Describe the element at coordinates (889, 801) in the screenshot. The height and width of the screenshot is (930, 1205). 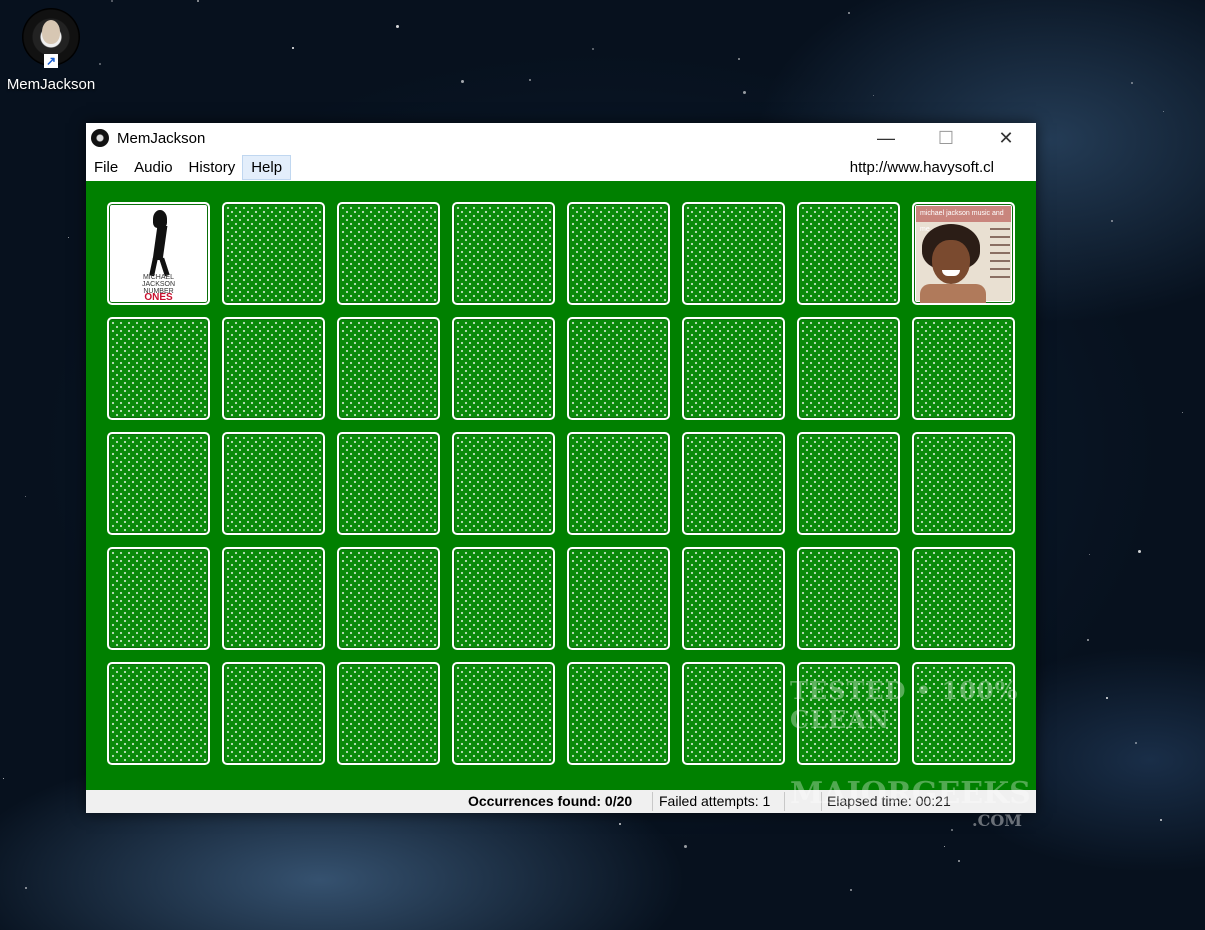
I see `elapsed-time: Elapsed time: 00:21` at that location.